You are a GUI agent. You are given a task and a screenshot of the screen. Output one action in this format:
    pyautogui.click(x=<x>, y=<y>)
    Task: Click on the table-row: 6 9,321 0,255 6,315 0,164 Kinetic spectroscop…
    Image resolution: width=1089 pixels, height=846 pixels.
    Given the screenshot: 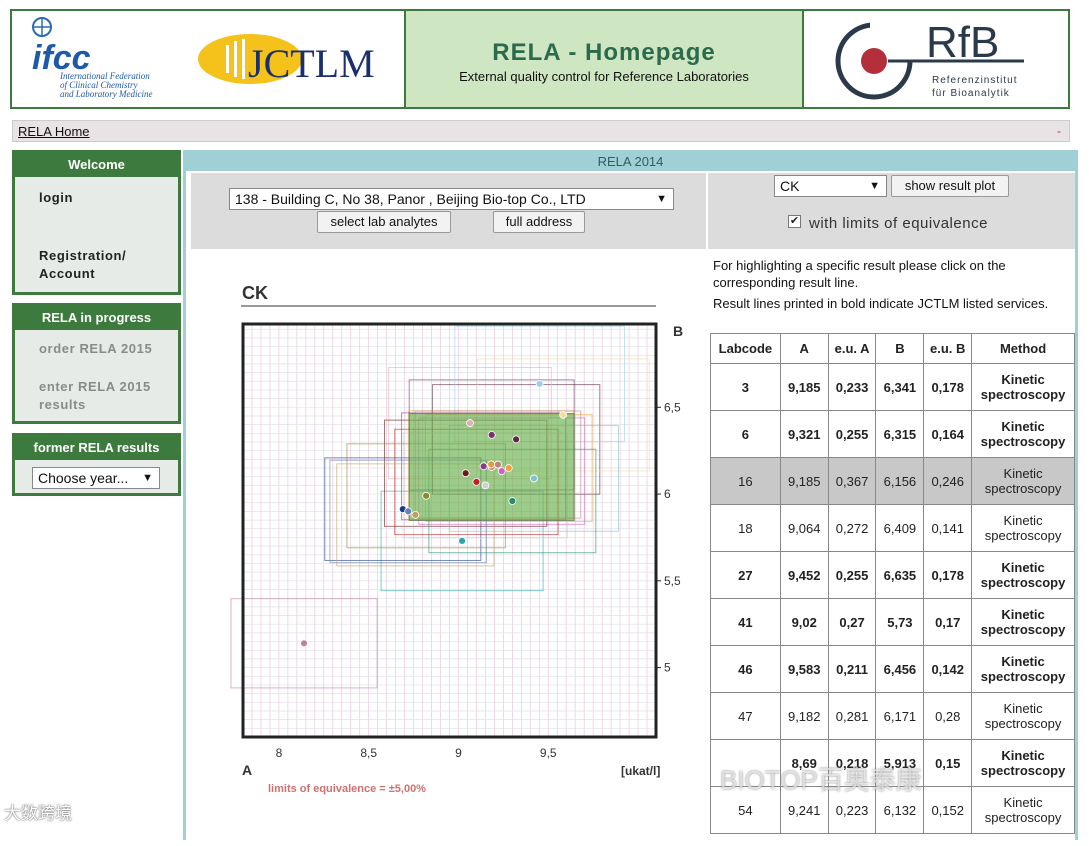 What is the action you would take?
    pyautogui.click(x=892, y=434)
    